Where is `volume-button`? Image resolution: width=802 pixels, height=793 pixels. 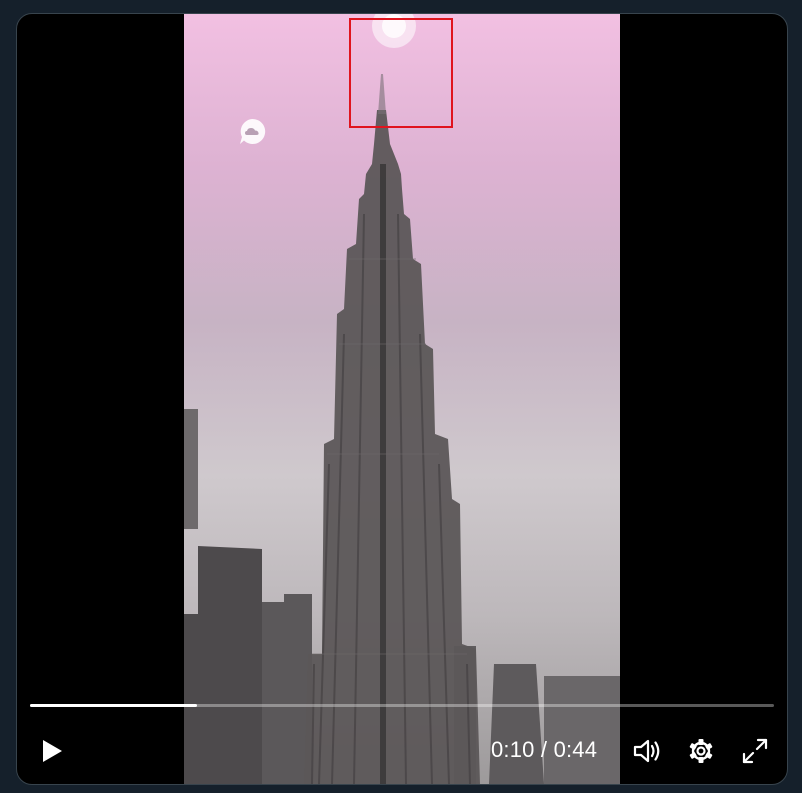
volume-button is located at coordinates (647, 751).